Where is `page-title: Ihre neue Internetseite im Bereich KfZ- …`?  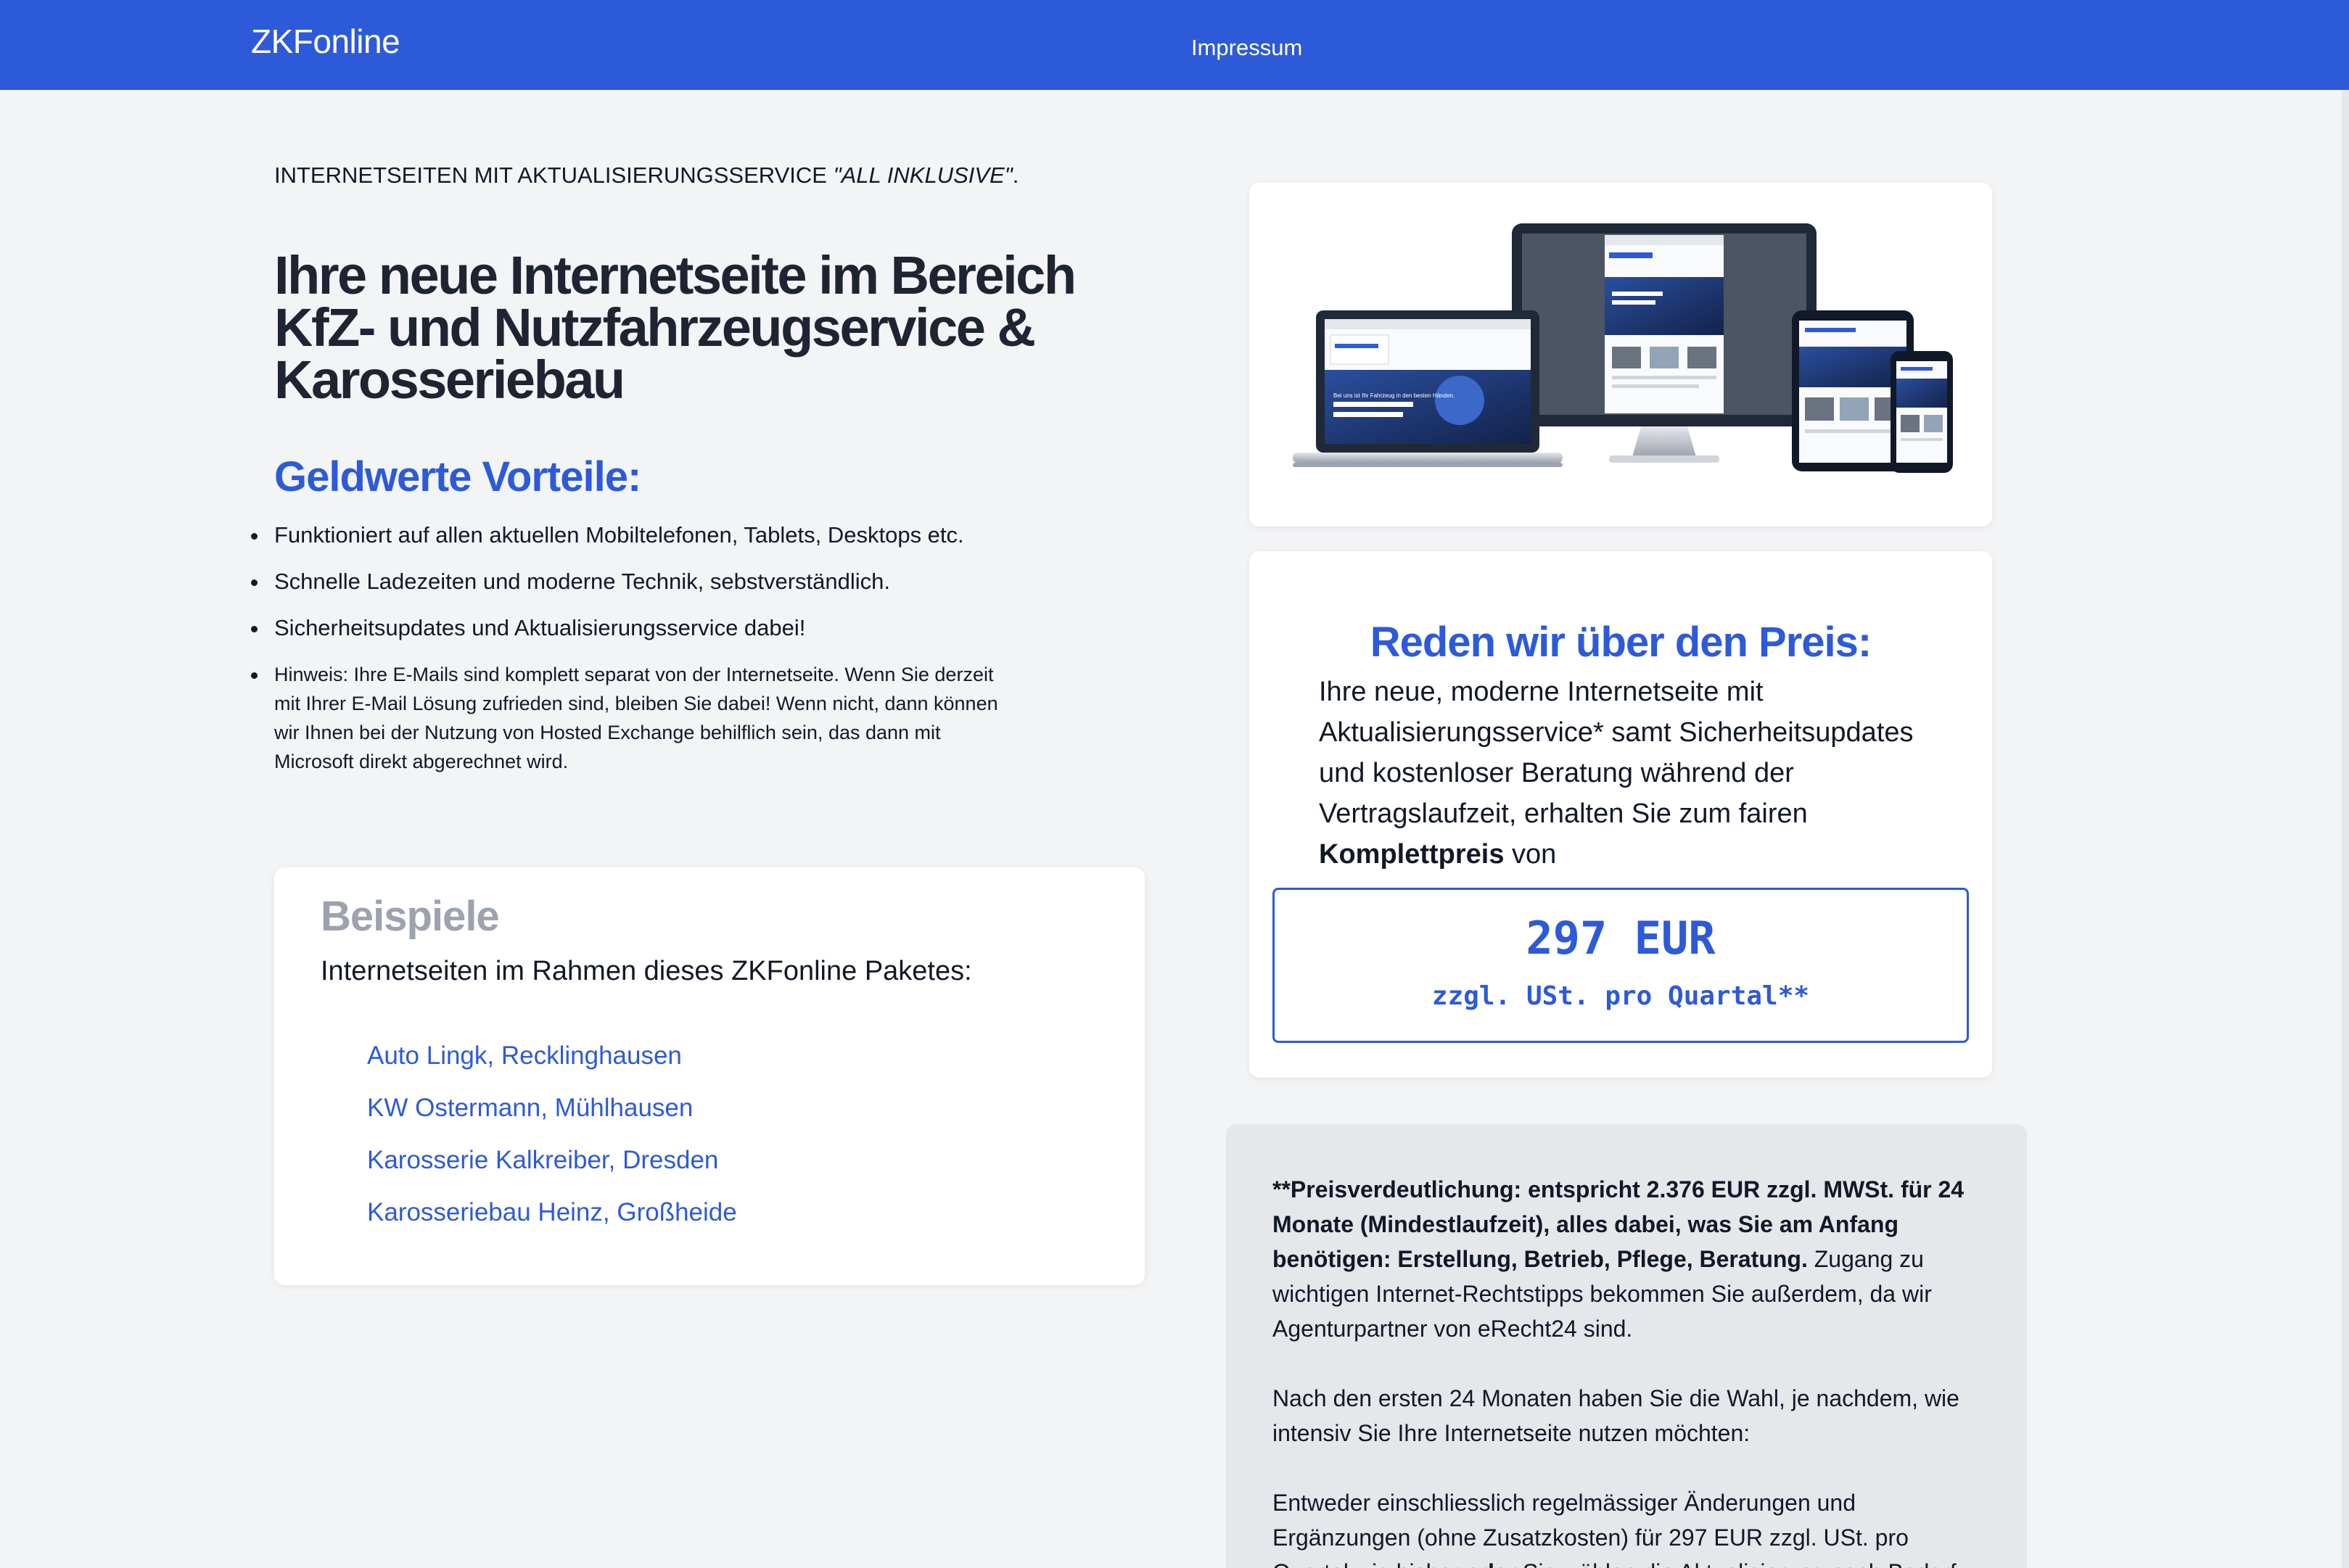
page-title: Ihre neue Internetseite im Bereich KfZ- … is located at coordinates (695, 328).